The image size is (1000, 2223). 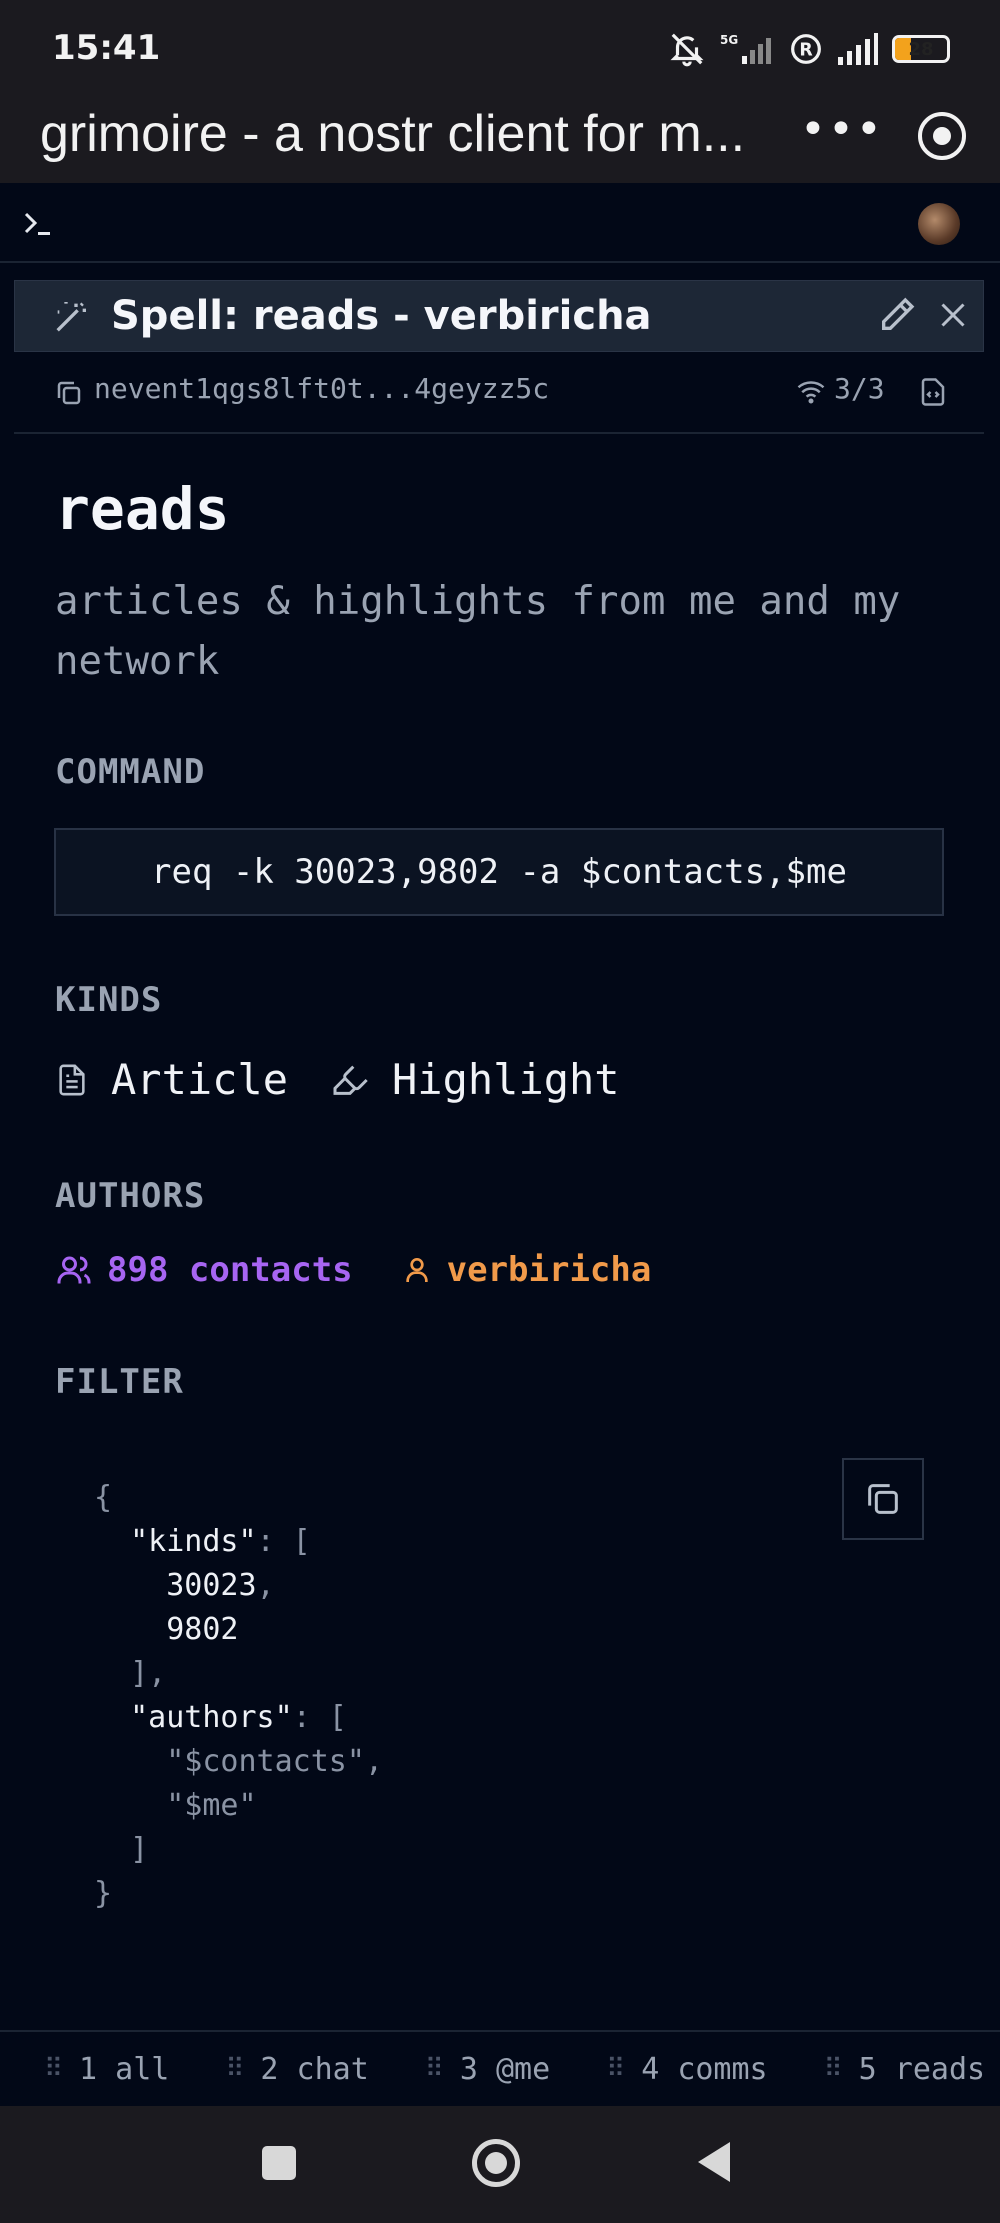 I want to click on filter-author: "$contacts", so click(x=265, y=1761).